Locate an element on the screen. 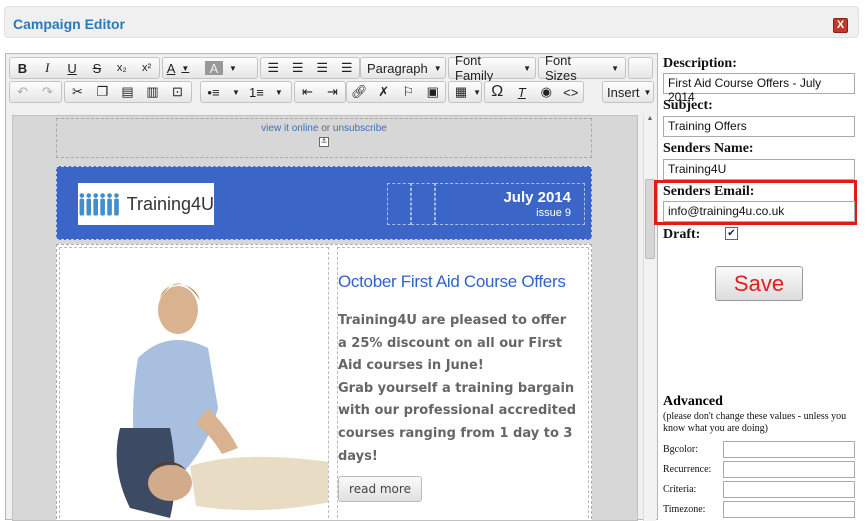  title-bar: Campaign Editor X is located at coordinates (431, 22).